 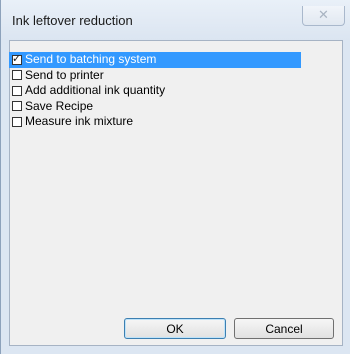 I want to click on option-checkbox: ✓, so click(x=17, y=58).